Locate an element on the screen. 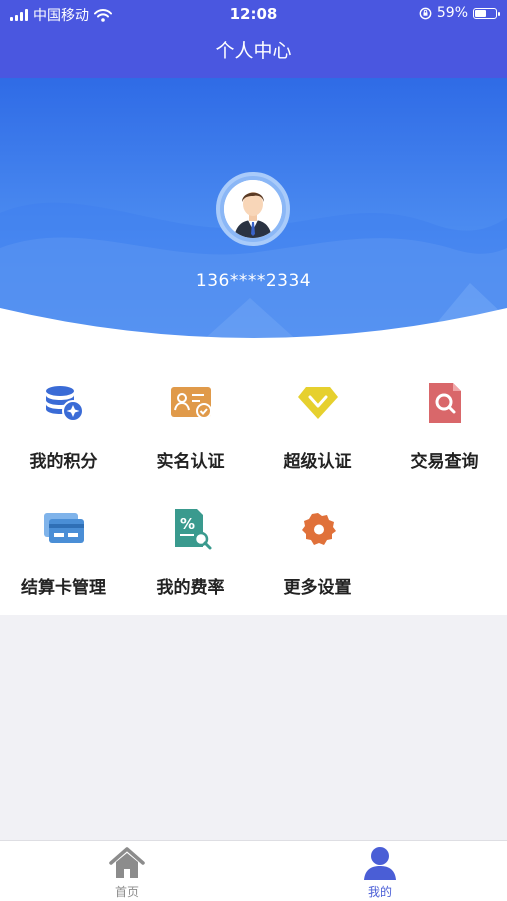 The image size is (507, 901). status-bar: 中国移动 12:08 59% is located at coordinates (253, 14).